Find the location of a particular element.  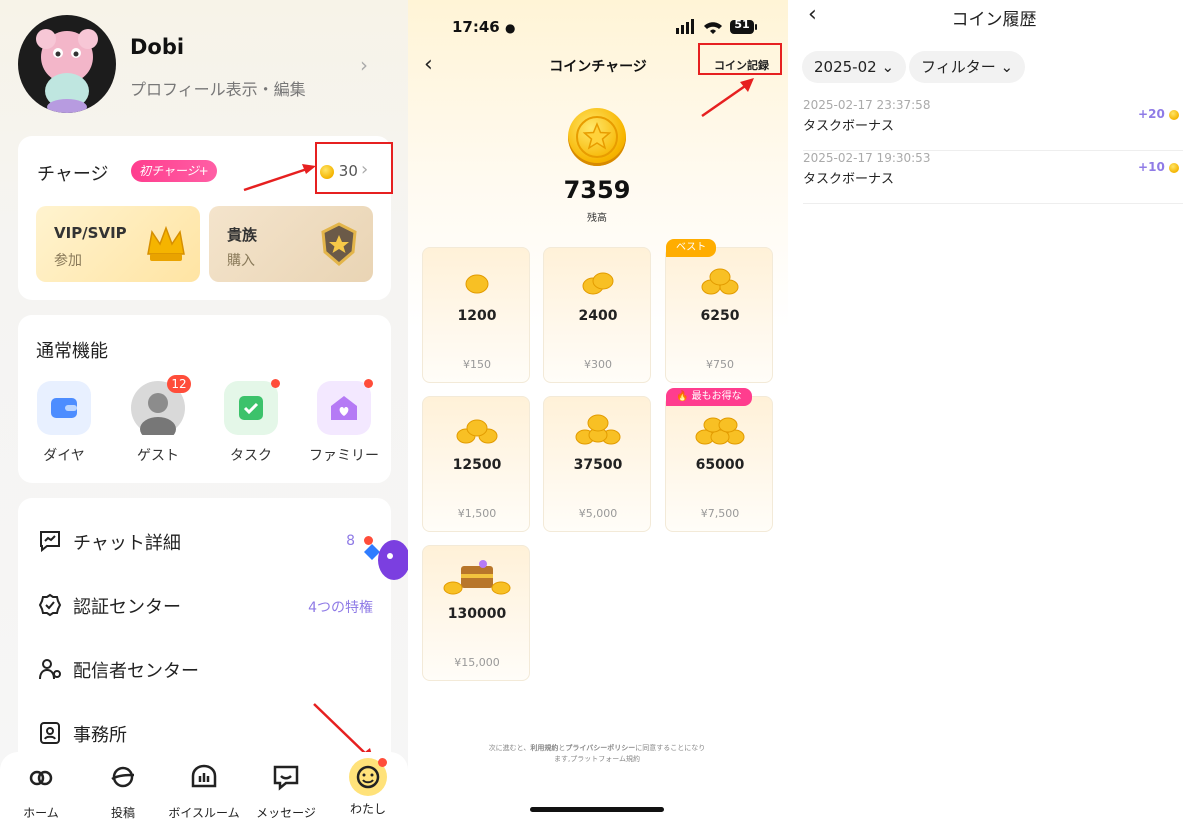

package-amount: 6250 is located at coordinates (720, 316).